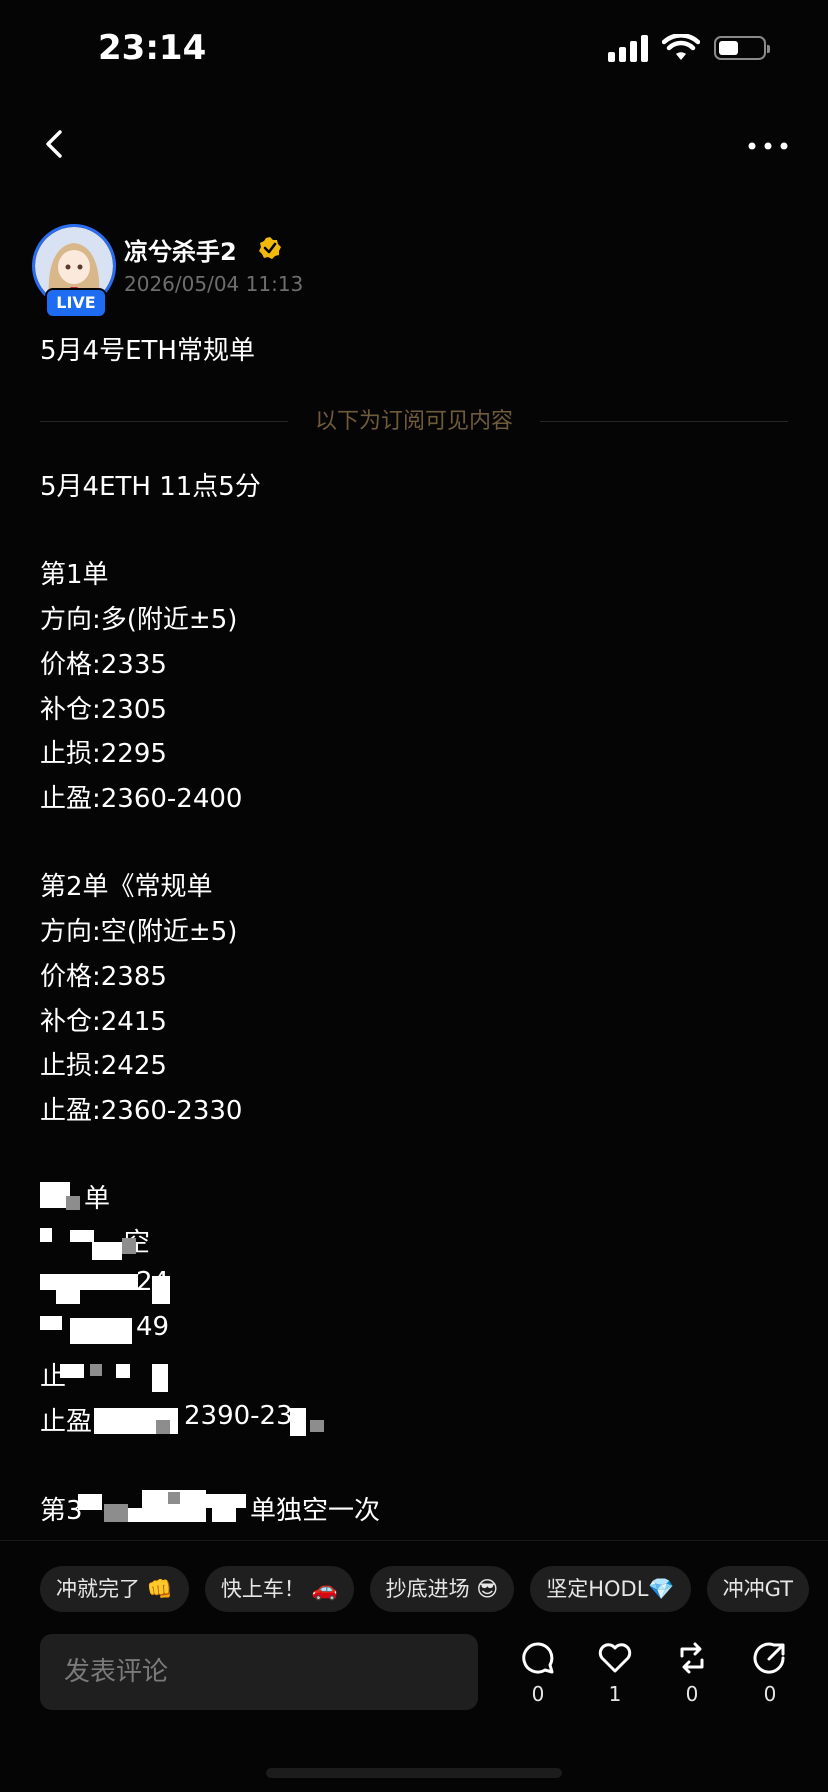 This screenshot has width=828, height=1792. I want to click on verified-badge-icon, so click(270, 248).